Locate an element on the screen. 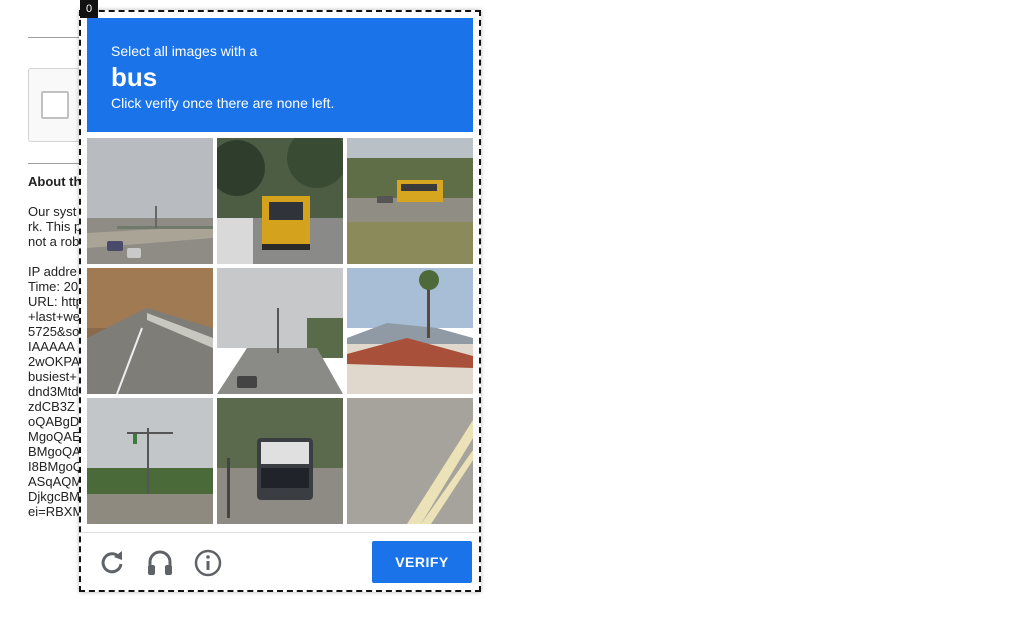 The image size is (1024, 629). info-icon is located at coordinates (208, 563).